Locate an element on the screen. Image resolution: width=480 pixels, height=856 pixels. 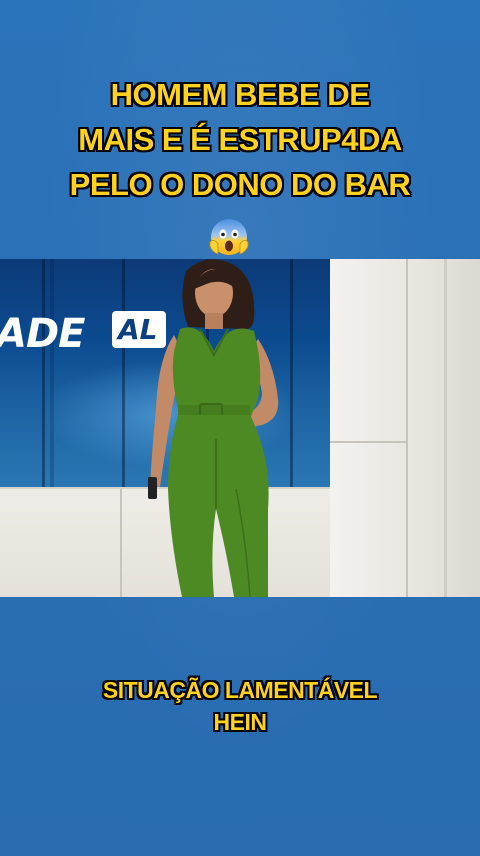
screaming-face-icon is located at coordinates (229, 237).